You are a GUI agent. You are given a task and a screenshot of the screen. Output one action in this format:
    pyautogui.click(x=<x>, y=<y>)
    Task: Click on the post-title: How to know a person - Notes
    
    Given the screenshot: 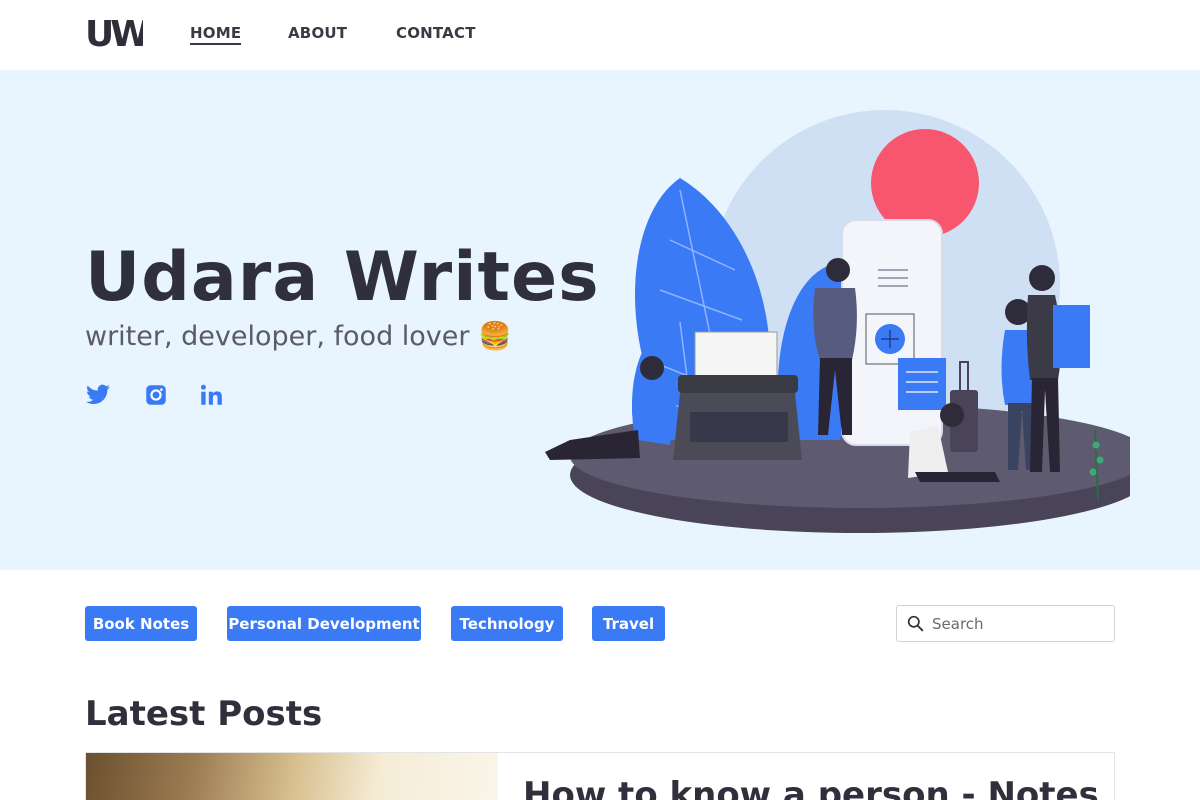 What is the action you would take?
    pyautogui.click(x=811, y=787)
    